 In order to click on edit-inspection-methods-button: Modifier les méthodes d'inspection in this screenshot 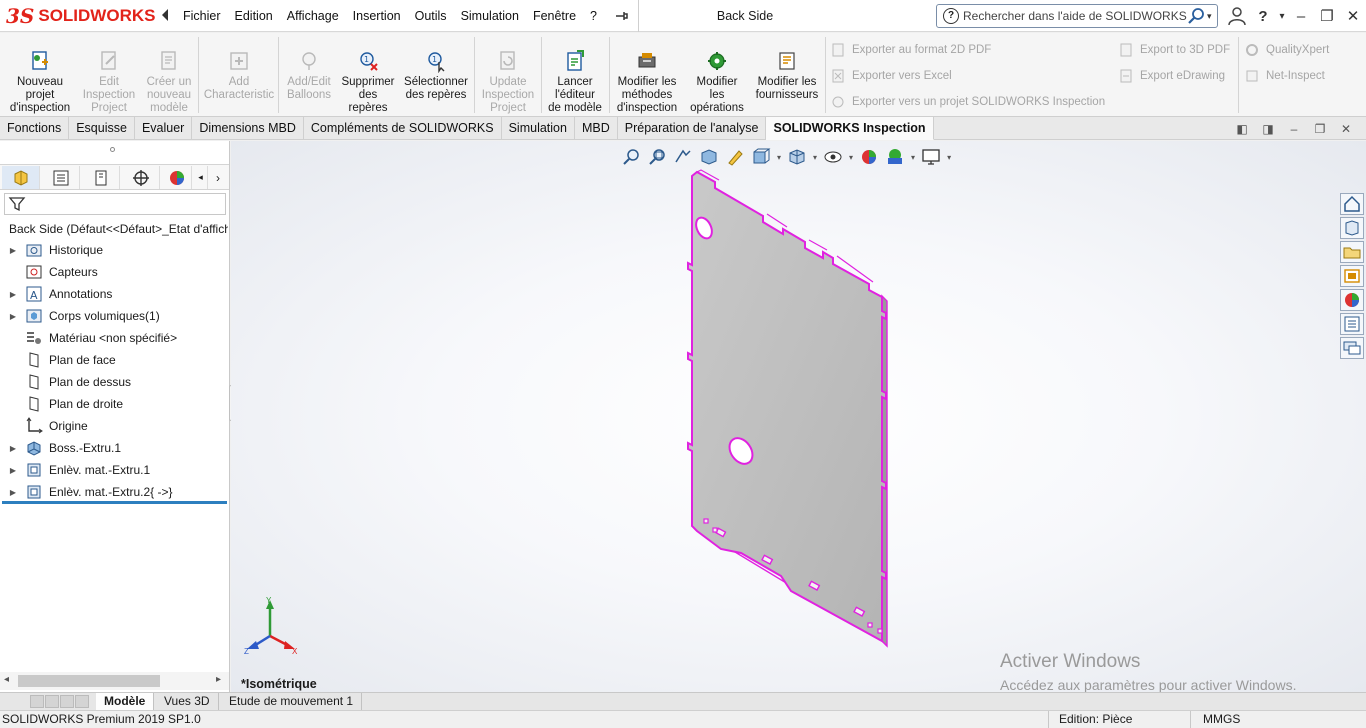, I will do `click(647, 75)`.